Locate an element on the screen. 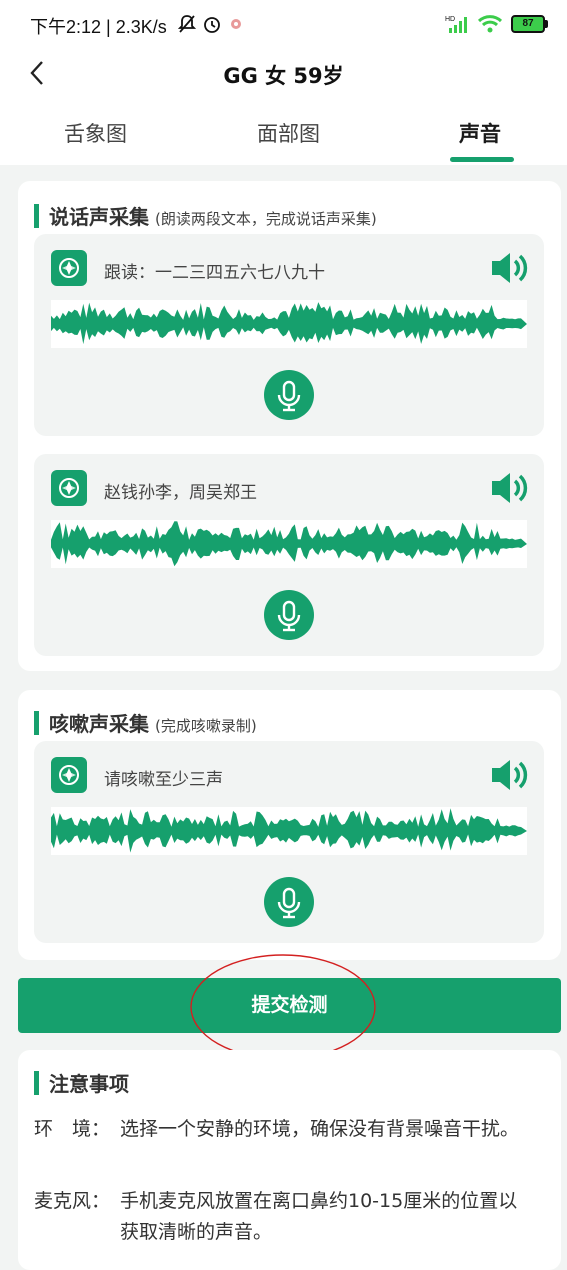 The height and width of the screenshot is (1270, 567). signal-icon: HD is located at coordinates (456, 24).